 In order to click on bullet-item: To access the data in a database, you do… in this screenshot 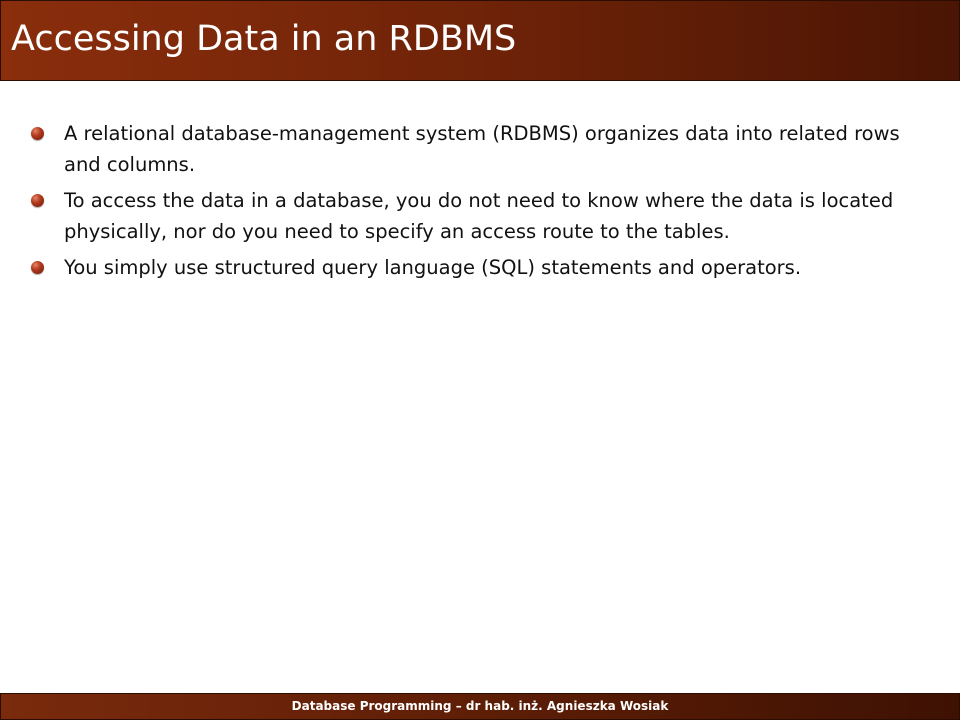, I will do `click(480, 216)`.